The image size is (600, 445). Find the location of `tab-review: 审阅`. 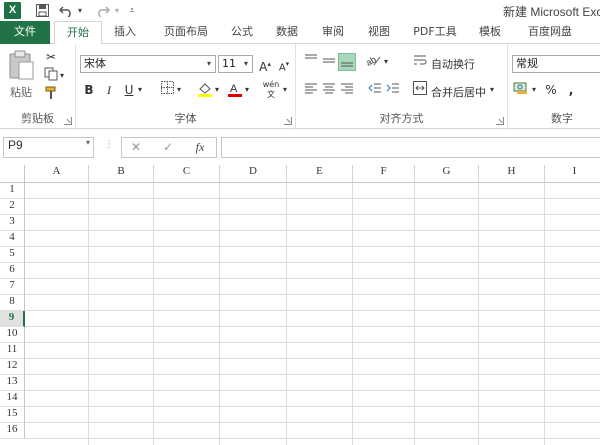

tab-review: 审阅 is located at coordinates (333, 32).